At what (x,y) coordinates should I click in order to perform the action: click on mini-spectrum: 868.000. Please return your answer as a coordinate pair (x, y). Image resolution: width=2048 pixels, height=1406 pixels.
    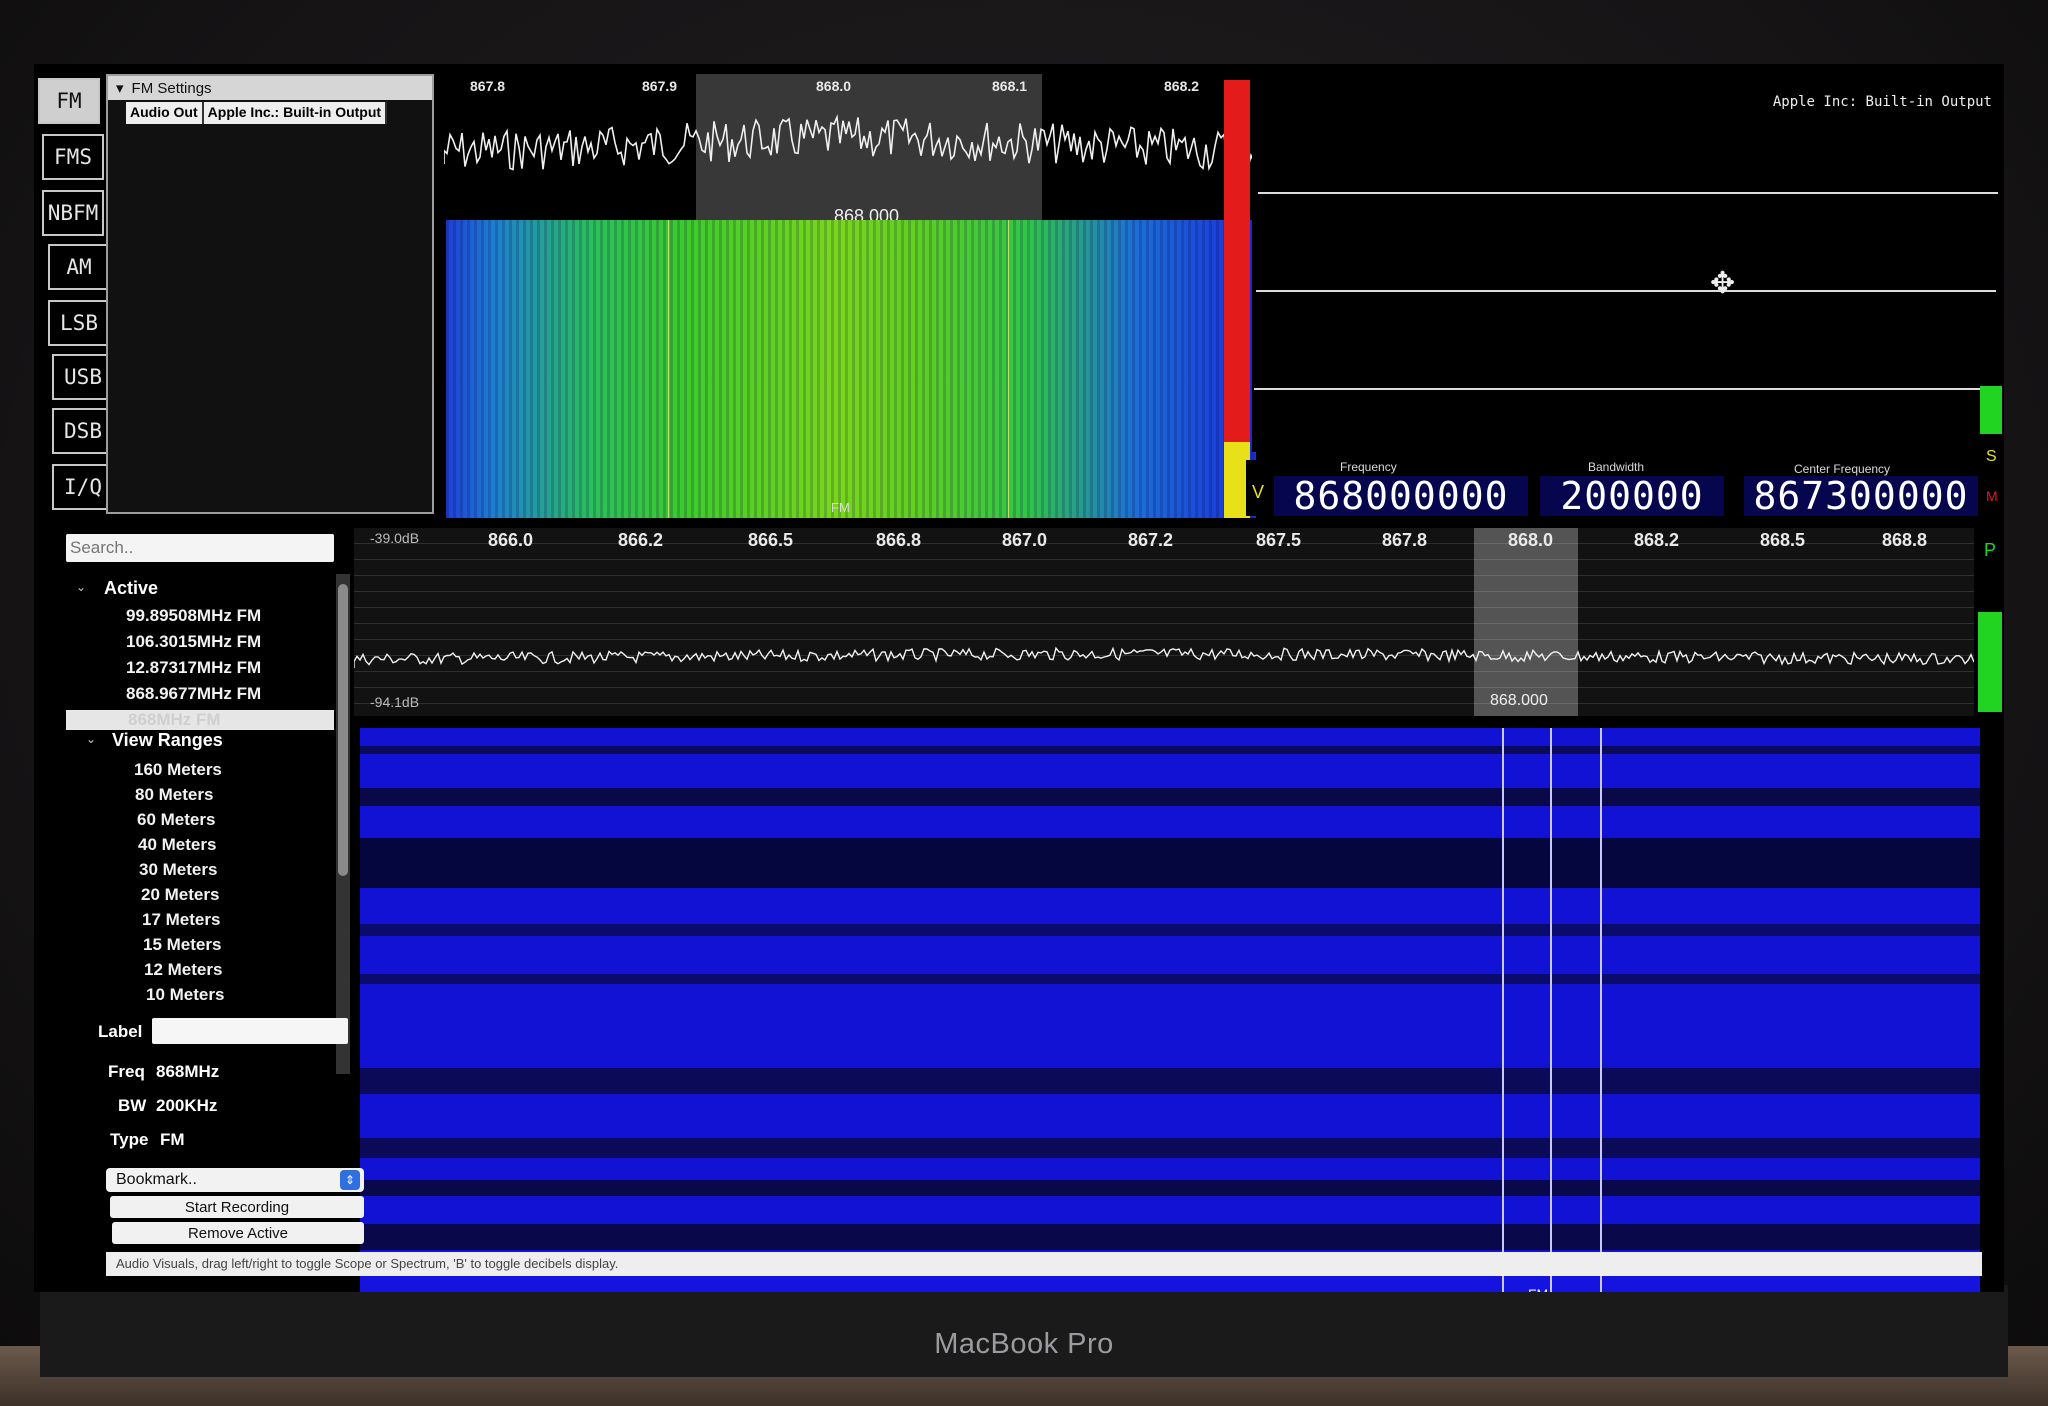
    Looking at the image, I should click on (850, 150).